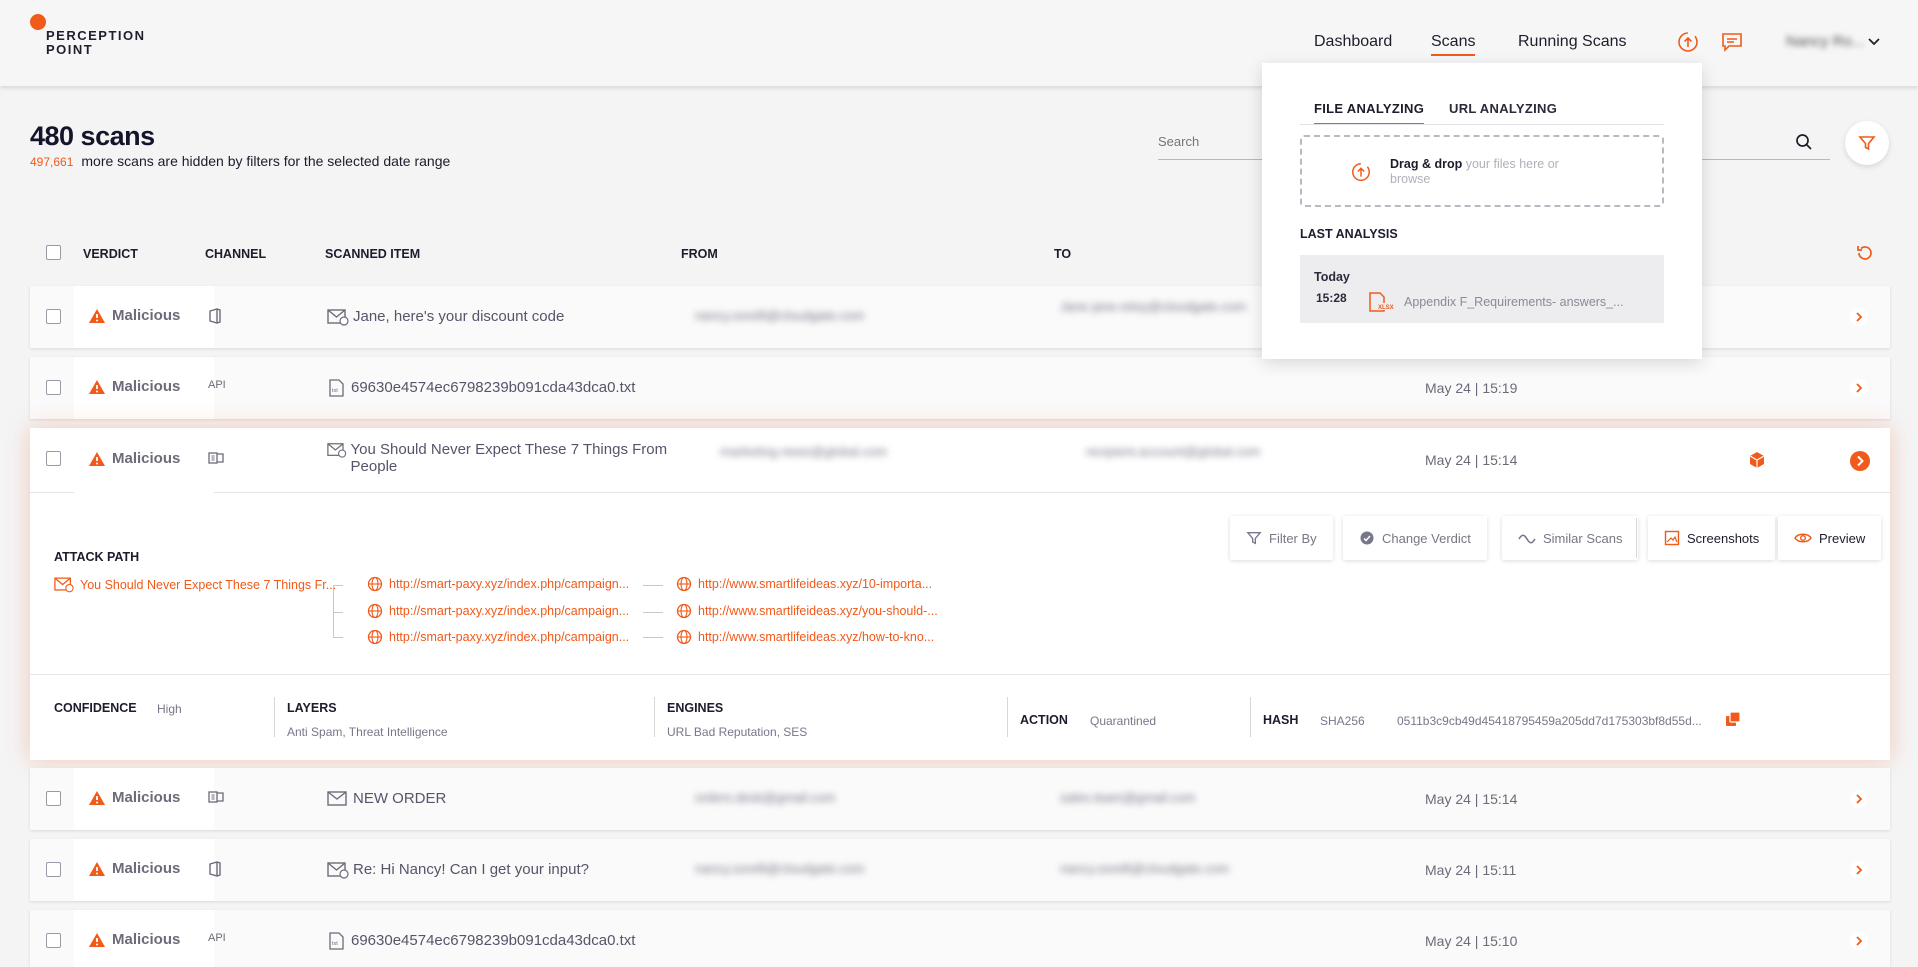  I want to click on chevron-down-icon, so click(1874, 43).